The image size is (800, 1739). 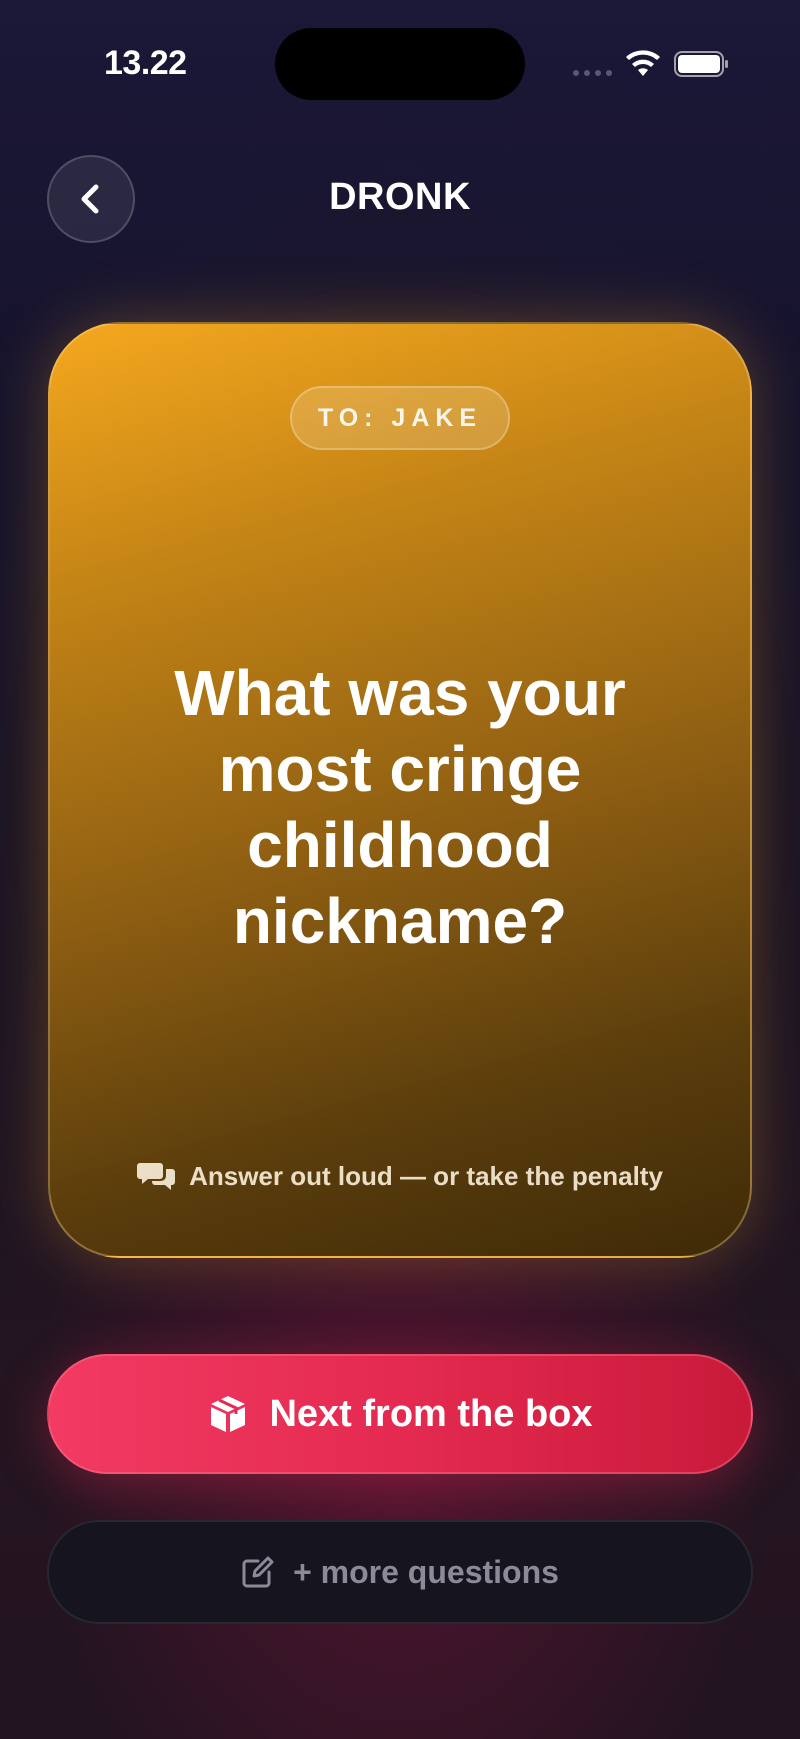 I want to click on next-question-button: Next from the box, so click(x=400, y=1414).